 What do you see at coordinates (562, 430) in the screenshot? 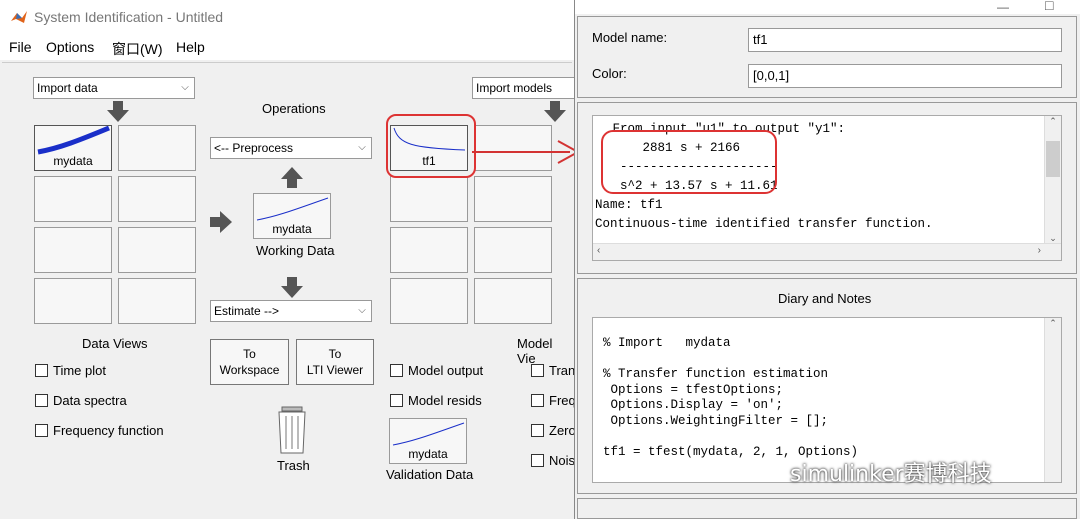
I see `zeros-poles-label: Zero` at bounding box center [562, 430].